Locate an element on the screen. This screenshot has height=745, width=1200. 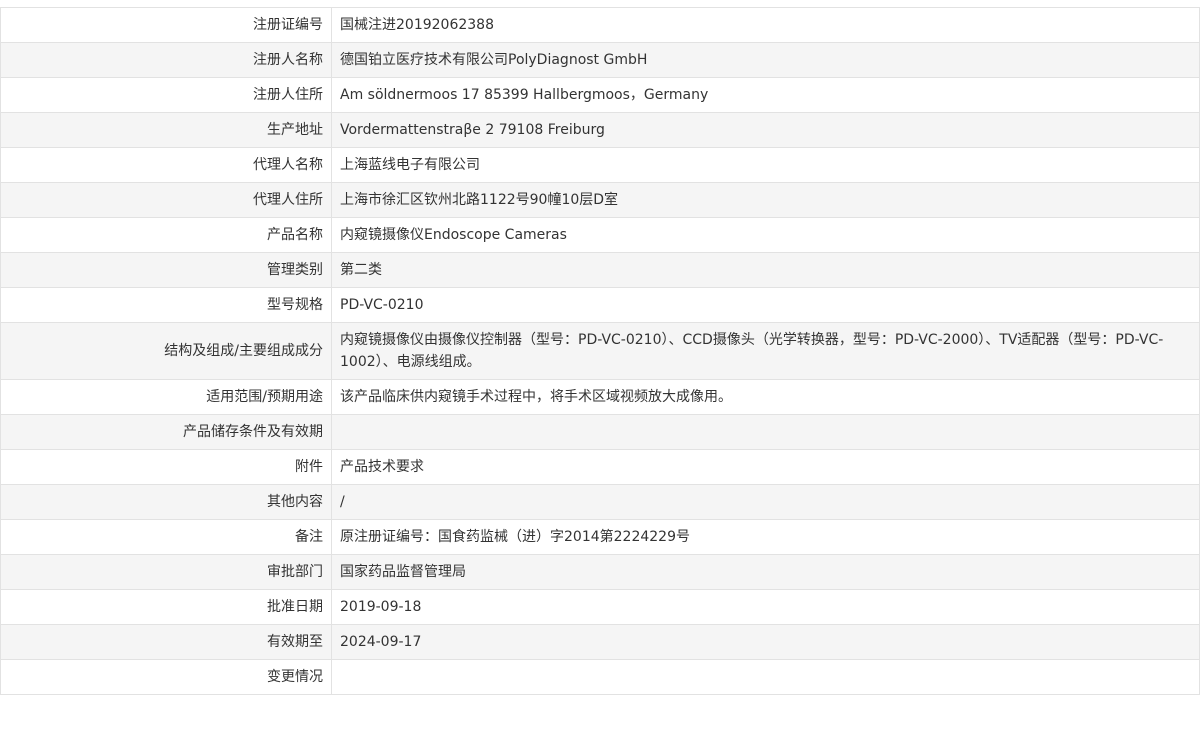
row-value-remarks: 原注册证编号：国食药监械（进）字2014第2224229号 is located at coordinates (765, 537).